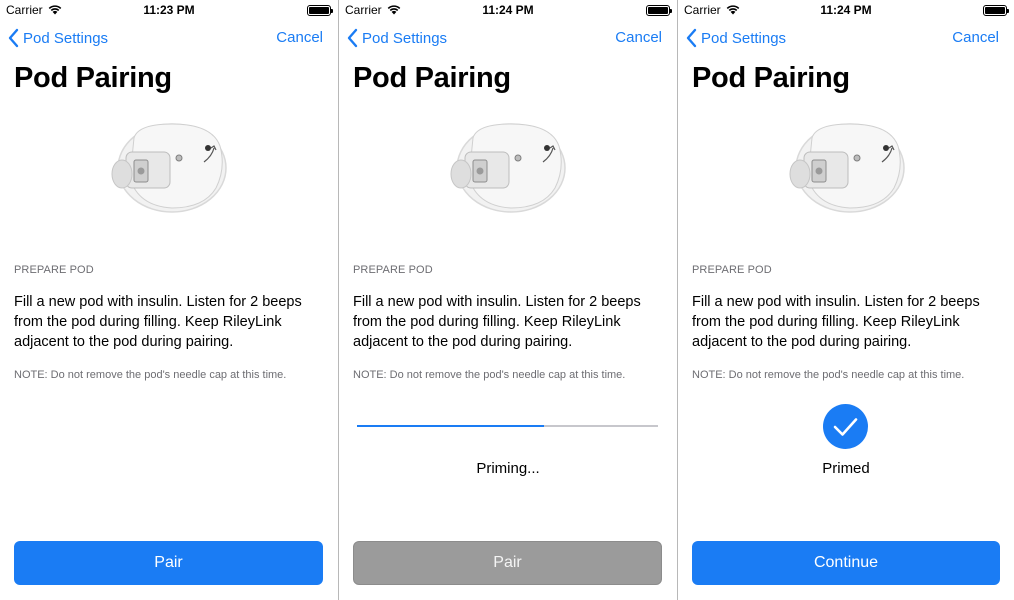 The width and height of the screenshot is (1014, 600). I want to click on priming-progress-bar, so click(507, 426).